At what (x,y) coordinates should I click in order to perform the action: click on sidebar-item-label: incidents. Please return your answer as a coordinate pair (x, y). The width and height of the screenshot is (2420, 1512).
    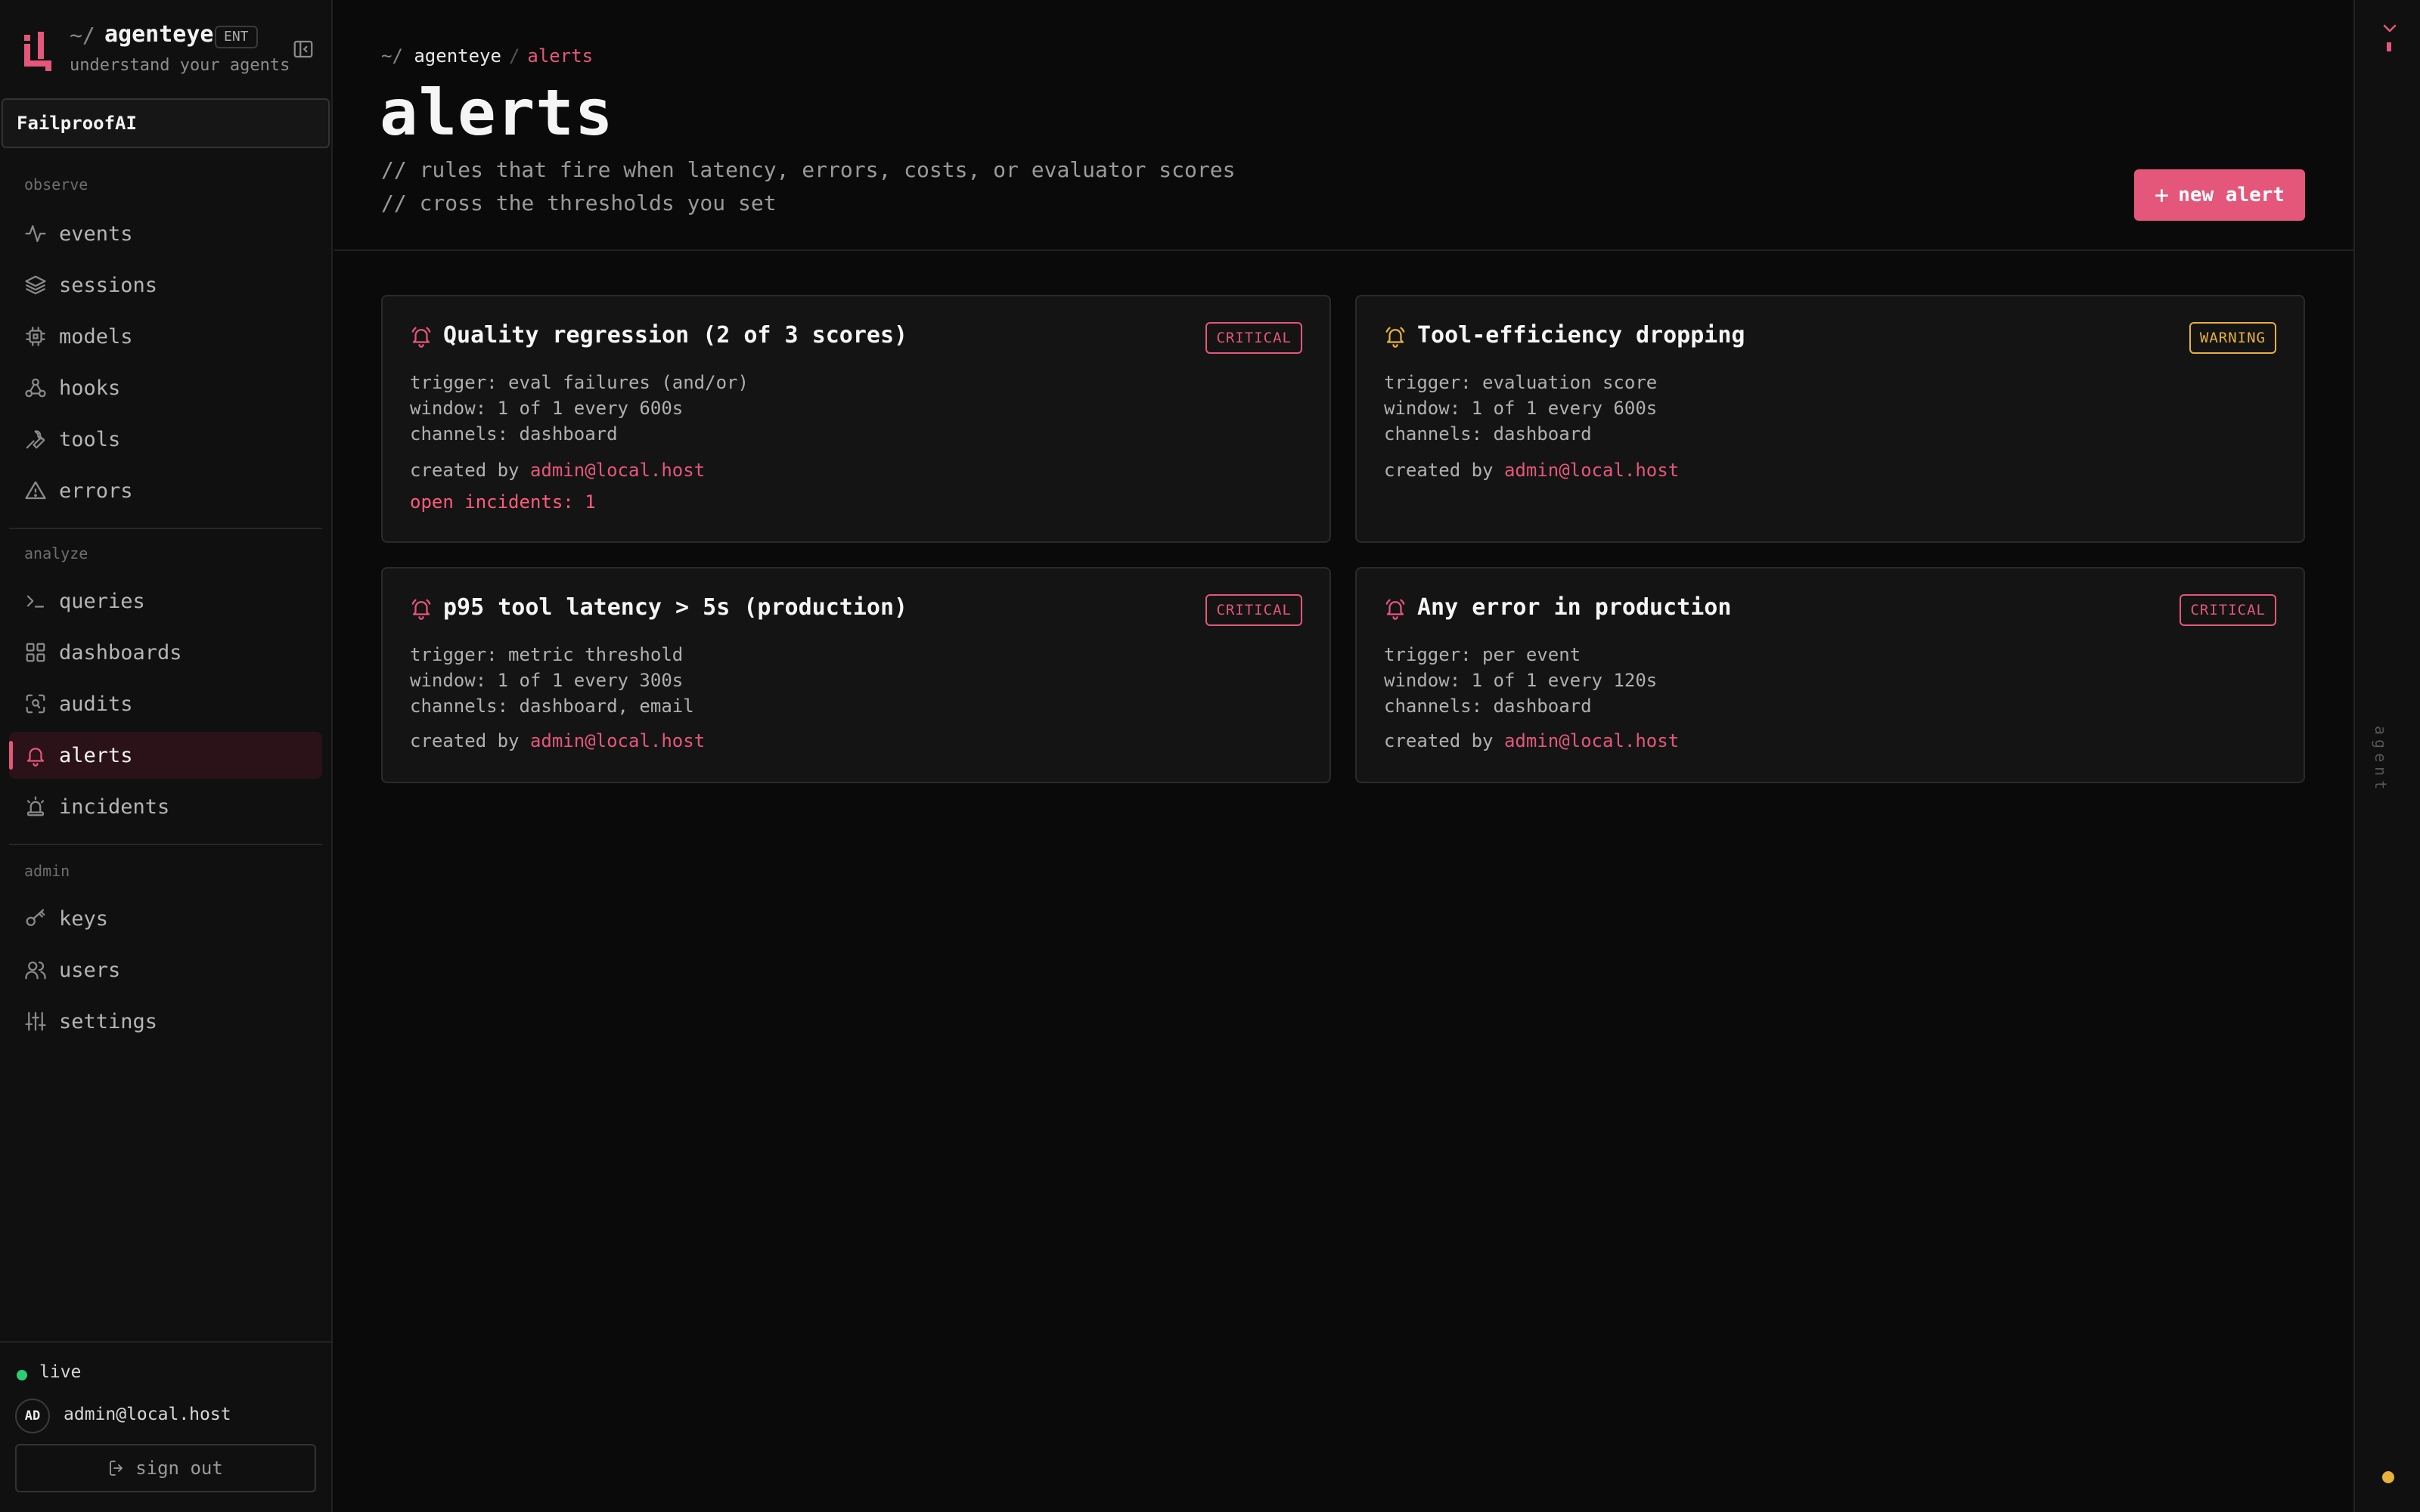
    Looking at the image, I should click on (114, 807).